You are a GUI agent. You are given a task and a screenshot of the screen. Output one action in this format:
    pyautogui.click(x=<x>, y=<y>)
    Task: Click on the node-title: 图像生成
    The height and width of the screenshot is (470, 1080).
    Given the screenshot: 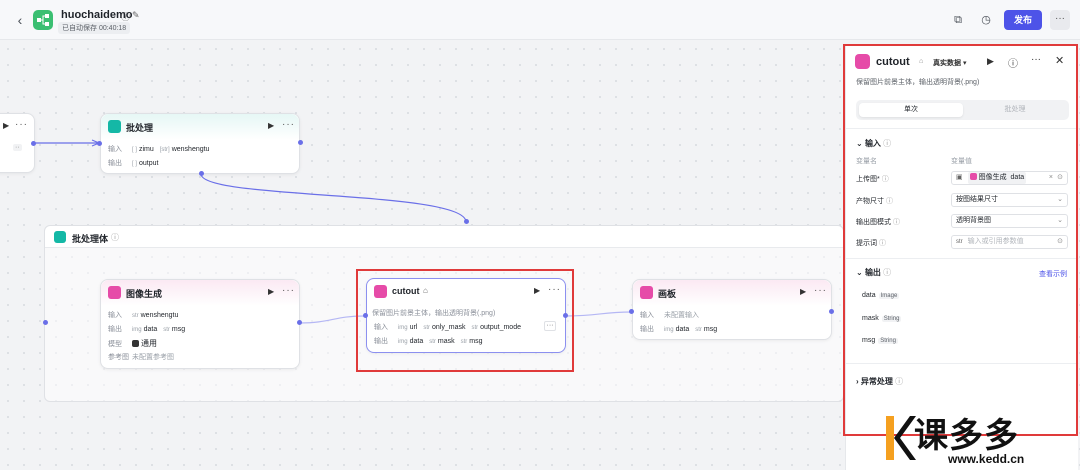 What is the action you would take?
    pyautogui.click(x=144, y=294)
    